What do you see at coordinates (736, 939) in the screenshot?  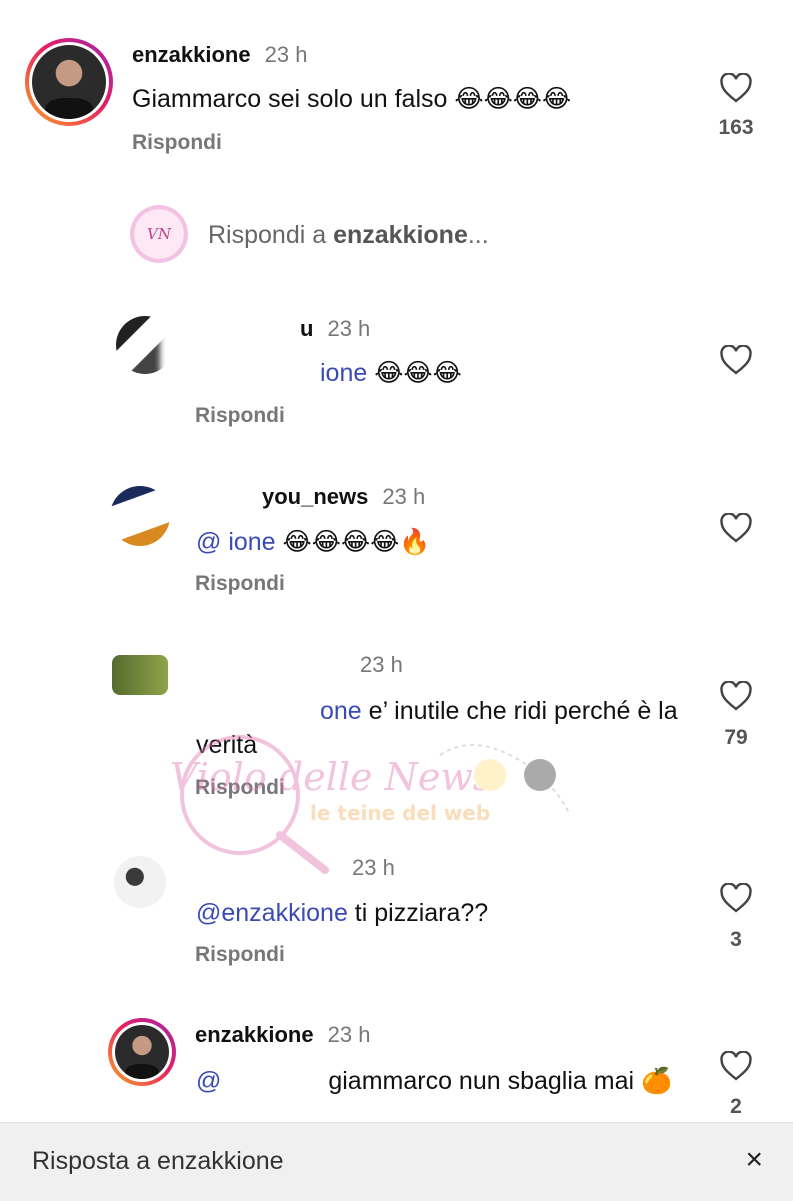 I see `like-count: 3` at bounding box center [736, 939].